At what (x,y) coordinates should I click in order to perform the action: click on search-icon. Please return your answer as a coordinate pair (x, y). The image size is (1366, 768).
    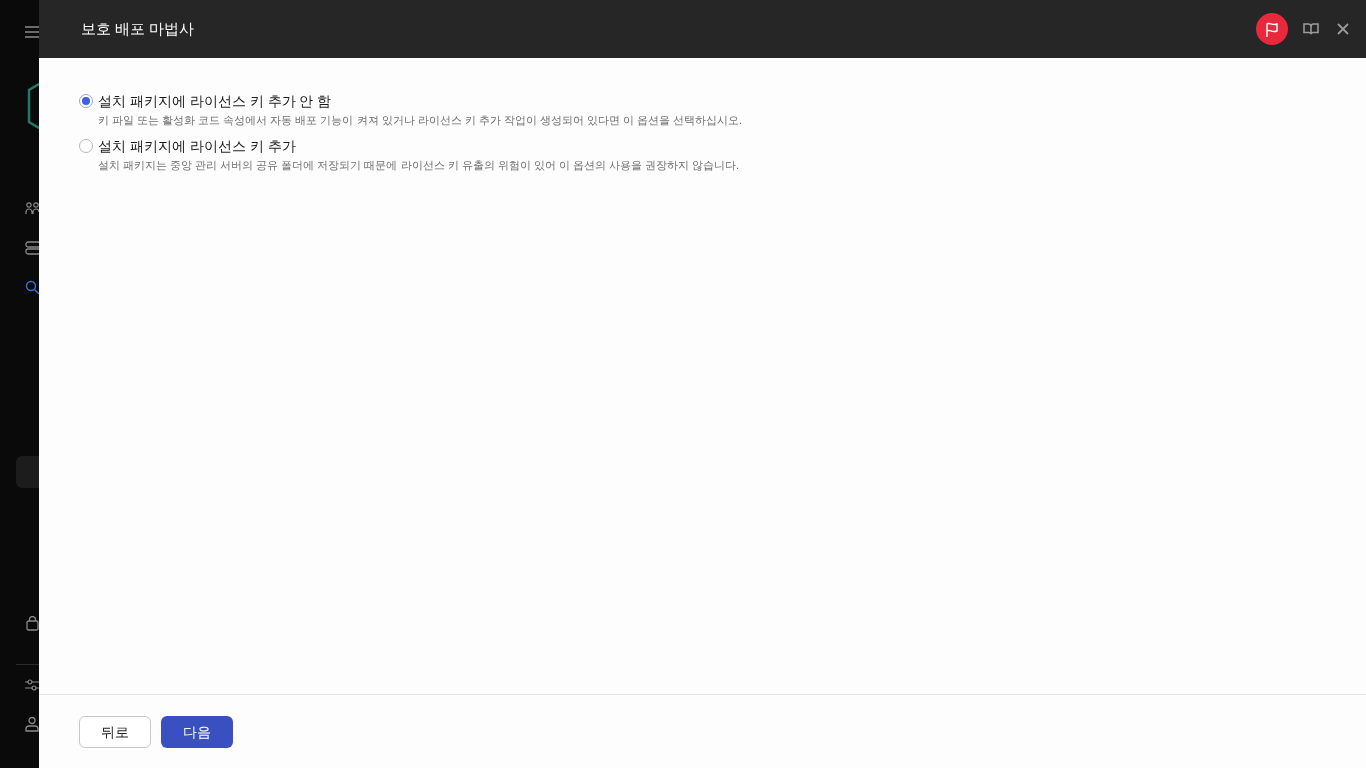
    Looking at the image, I should click on (32, 287).